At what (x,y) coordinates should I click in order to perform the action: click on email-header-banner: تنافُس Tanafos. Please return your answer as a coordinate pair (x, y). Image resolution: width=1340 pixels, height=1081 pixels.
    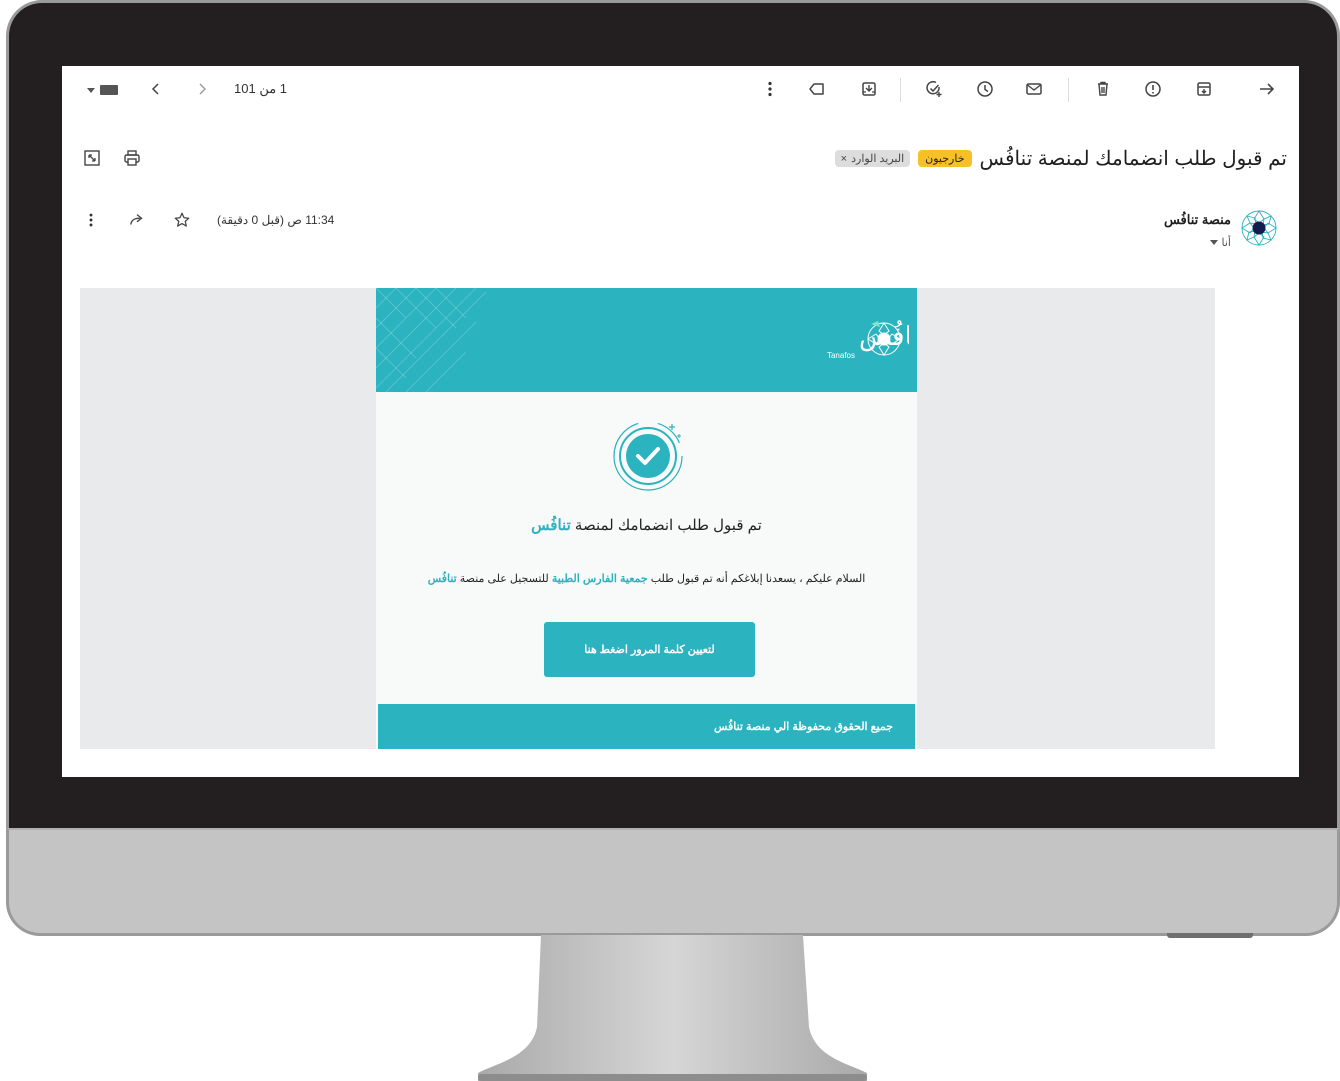
    Looking at the image, I should click on (646, 340).